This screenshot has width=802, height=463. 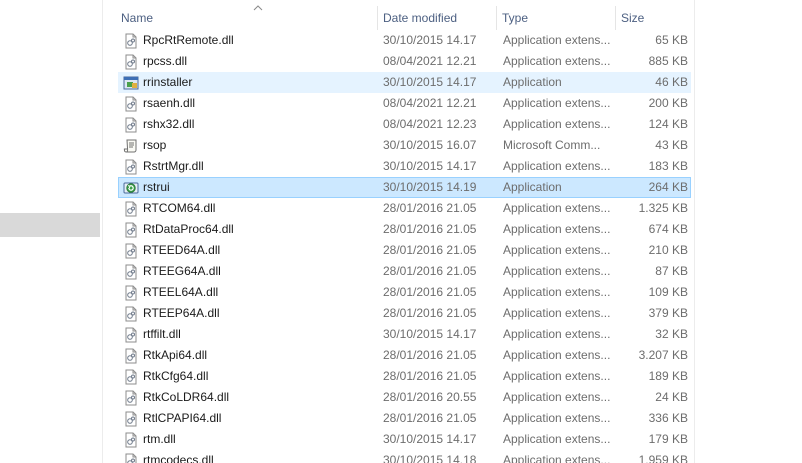 What do you see at coordinates (668, 376) in the screenshot?
I see `file-size: 189 KB` at bounding box center [668, 376].